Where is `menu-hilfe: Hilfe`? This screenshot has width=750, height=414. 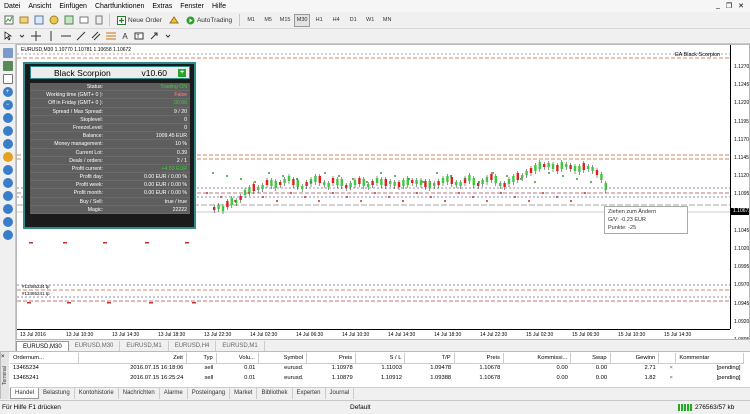
menu-hilfe: Hilfe is located at coordinates (219, 6).